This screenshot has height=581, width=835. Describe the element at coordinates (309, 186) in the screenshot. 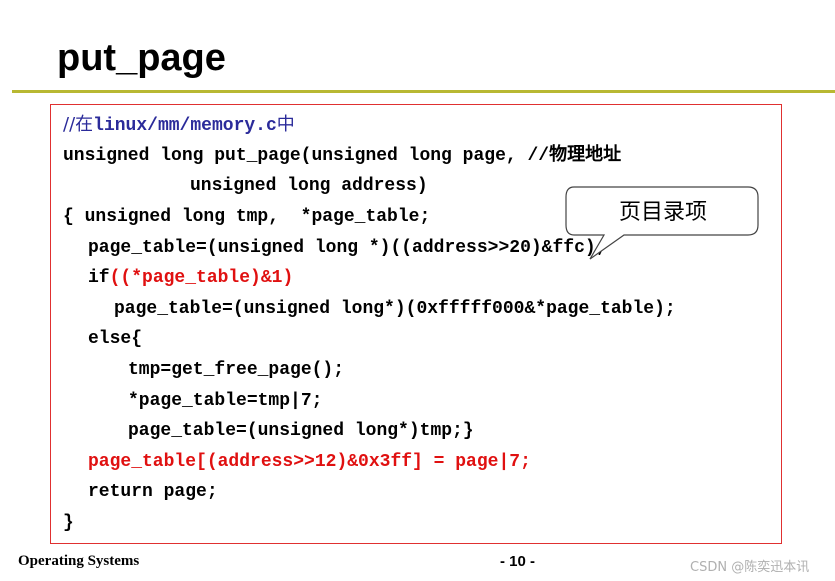

I see `code-line-parameter: unsigned long address)` at that location.